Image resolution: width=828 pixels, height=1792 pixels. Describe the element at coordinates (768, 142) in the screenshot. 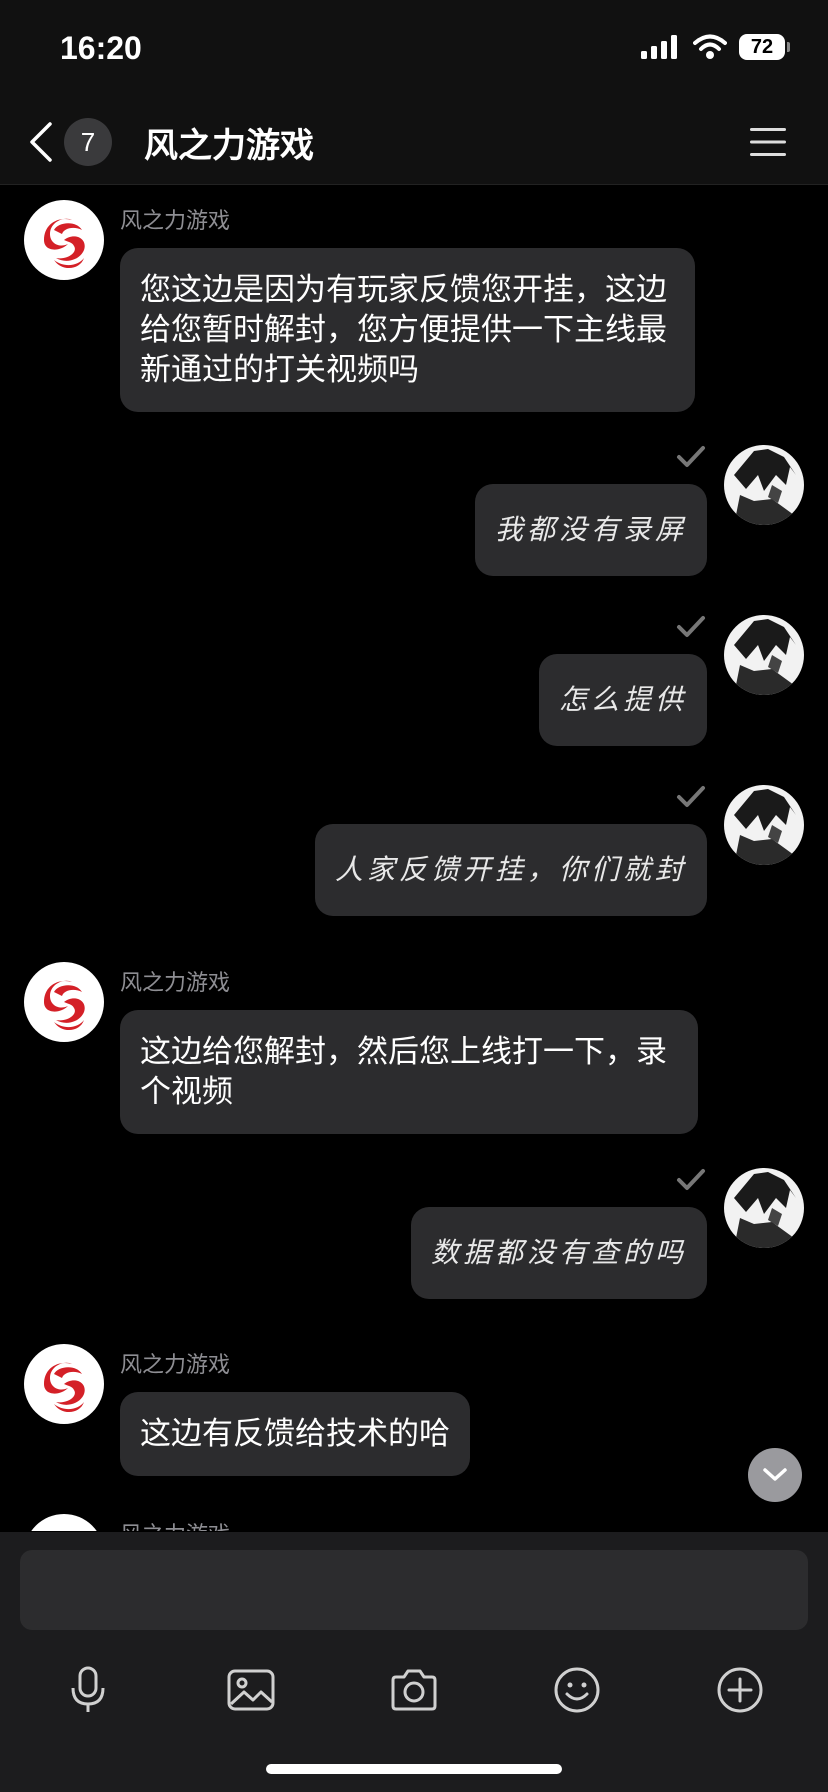

I see `menu-icon` at that location.